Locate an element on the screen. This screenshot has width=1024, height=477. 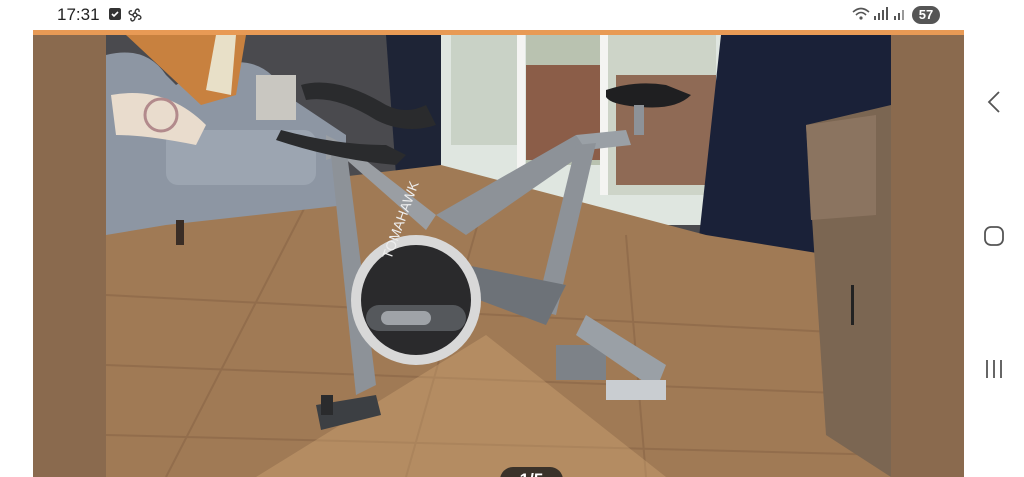
checkbox-notification-icon is located at coordinates (115, 16).